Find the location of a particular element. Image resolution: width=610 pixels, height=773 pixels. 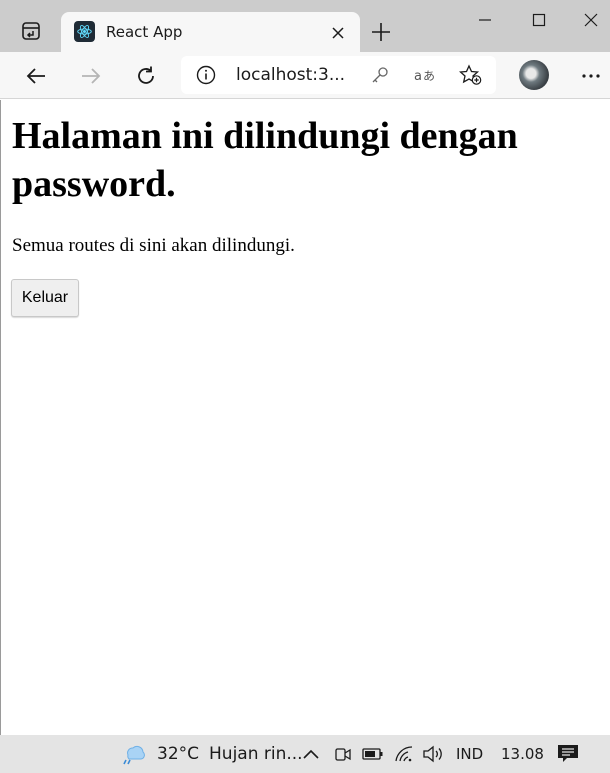

address-bar: localhost:3... a あ is located at coordinates (338, 75).